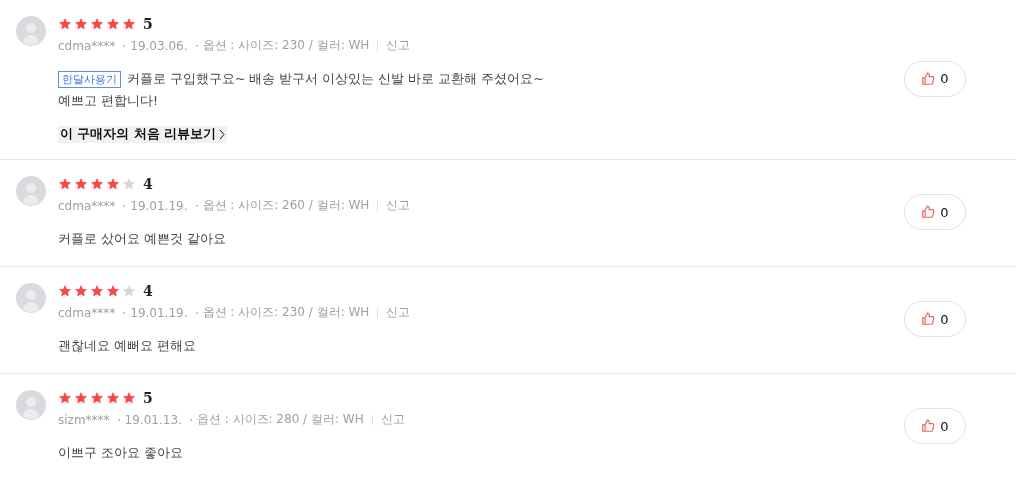  I want to click on review-text: 커플로 샀어요 예쁜것 같아요, so click(142, 239).